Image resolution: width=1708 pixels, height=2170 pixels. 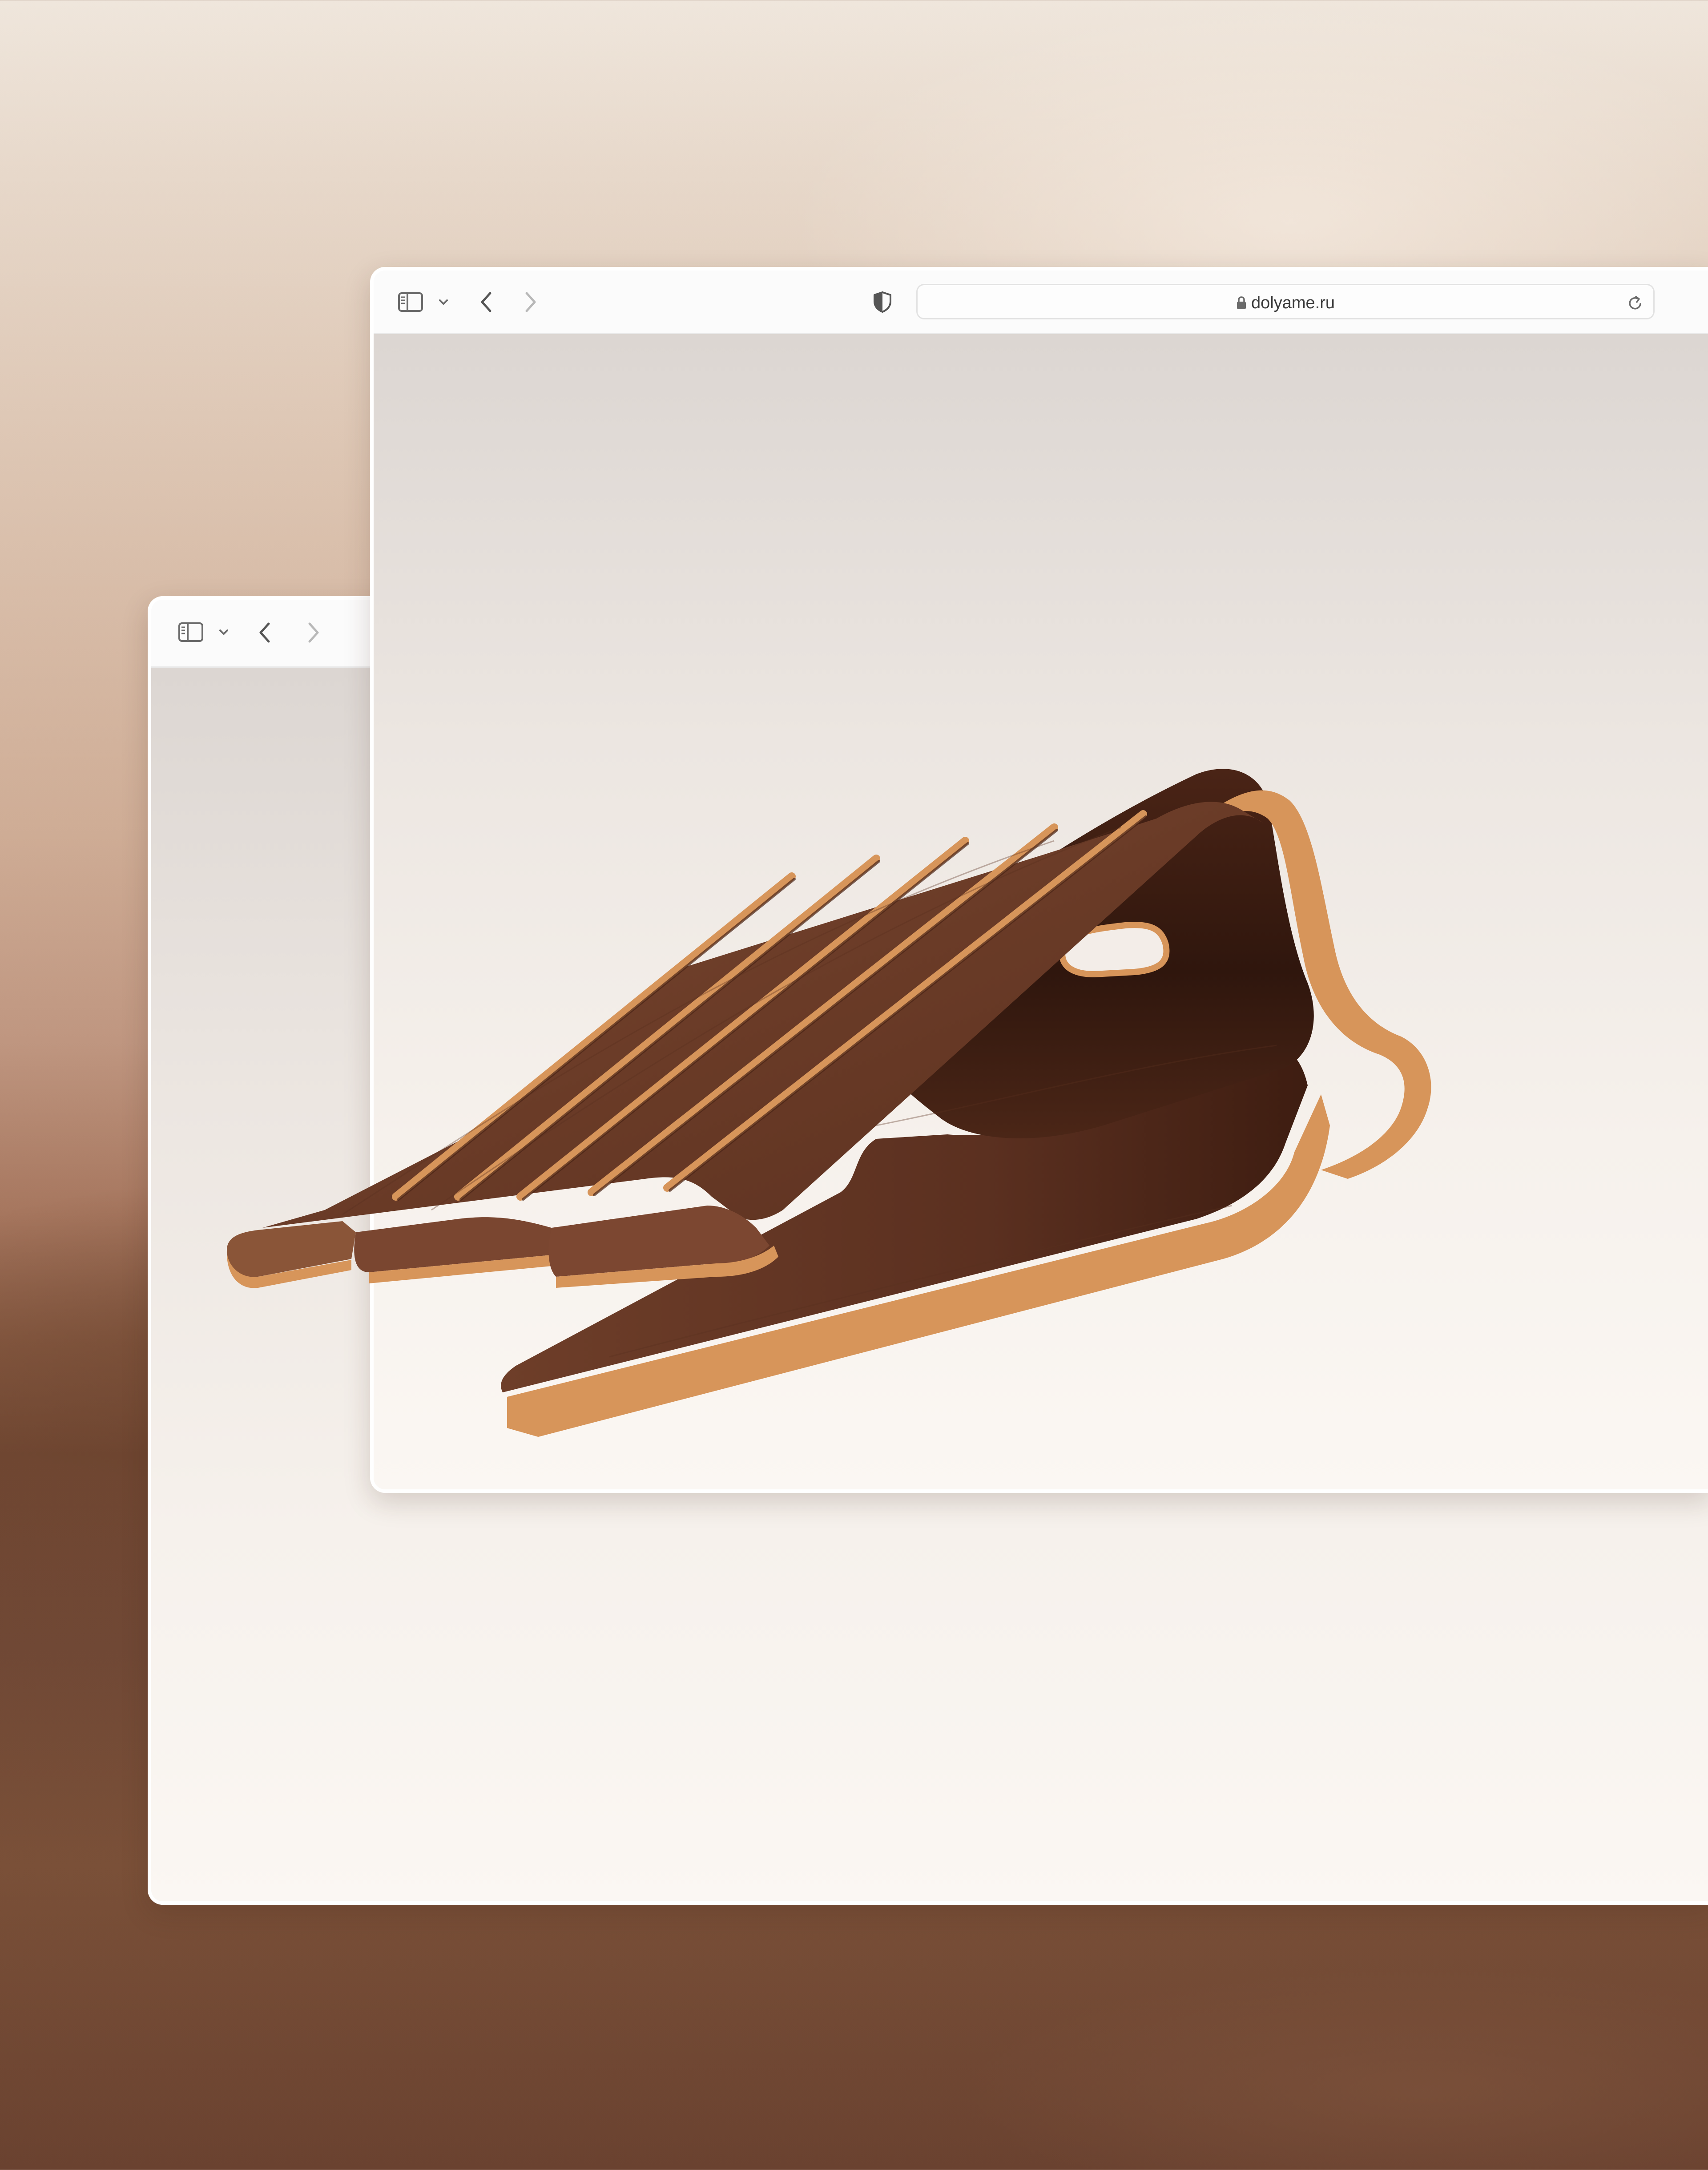 What do you see at coordinates (1241, 302) in the screenshot?
I see `lock-icon` at bounding box center [1241, 302].